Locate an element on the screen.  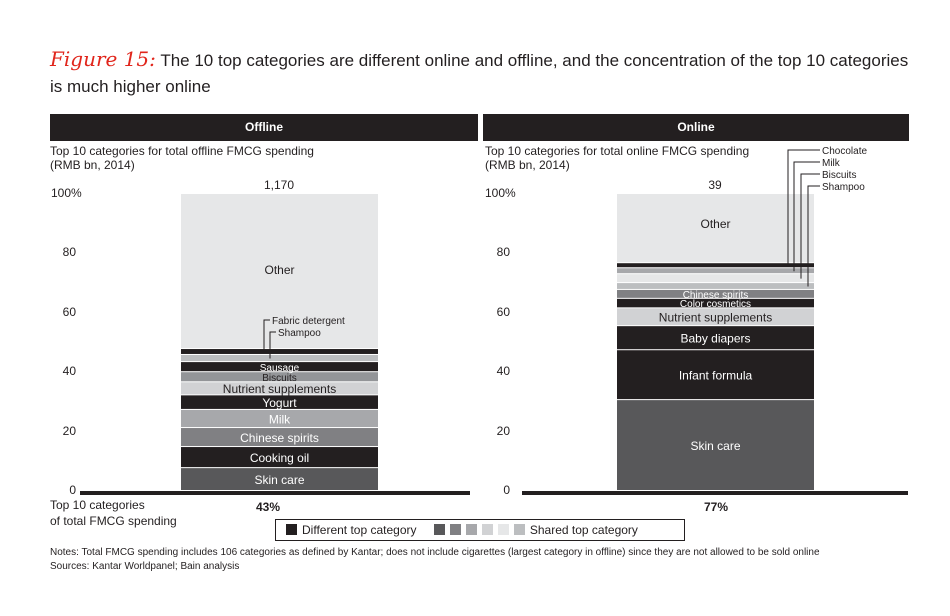
offline-x-axis is located at coordinates (275, 493).